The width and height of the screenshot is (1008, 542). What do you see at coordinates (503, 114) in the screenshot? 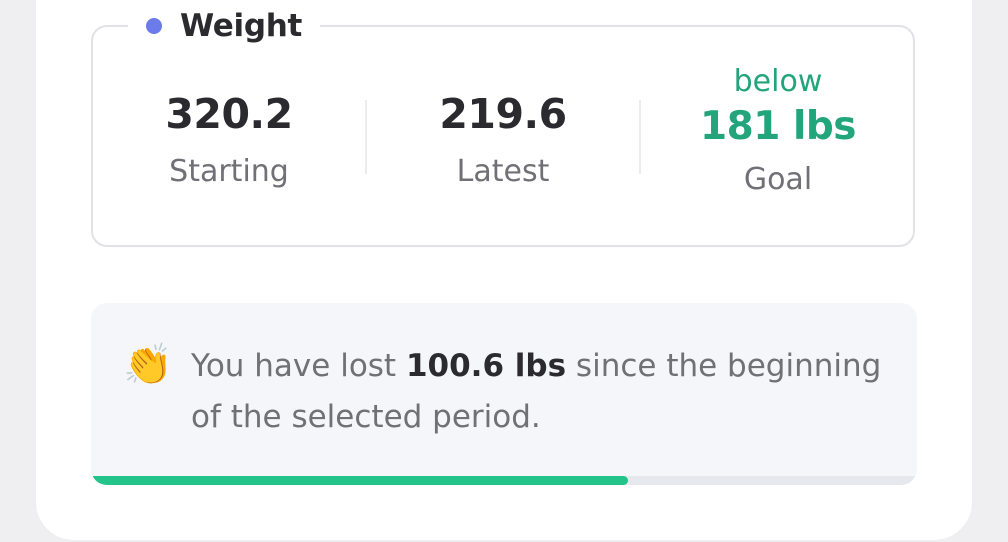
I see `latest-weight-value: 219.6` at bounding box center [503, 114].